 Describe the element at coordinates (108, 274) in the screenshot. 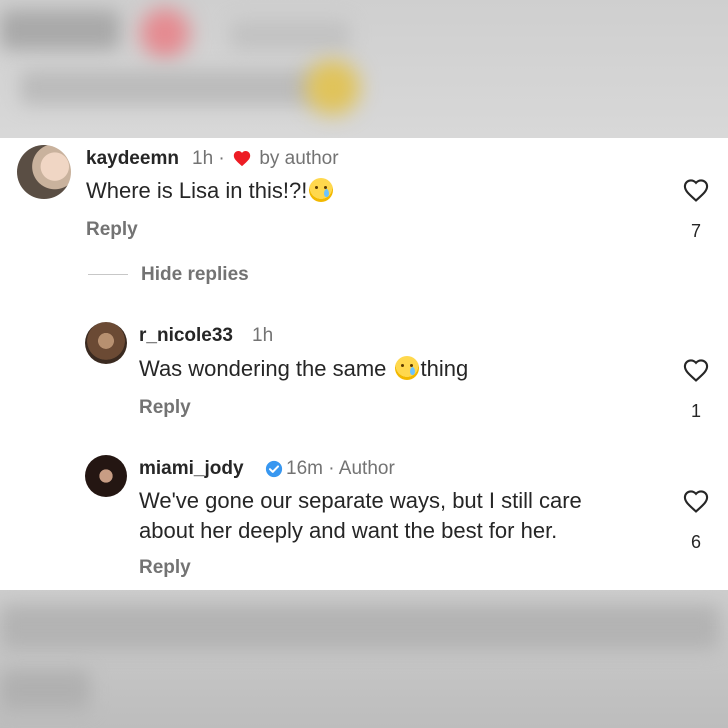

I see `thread-divider-line` at that location.